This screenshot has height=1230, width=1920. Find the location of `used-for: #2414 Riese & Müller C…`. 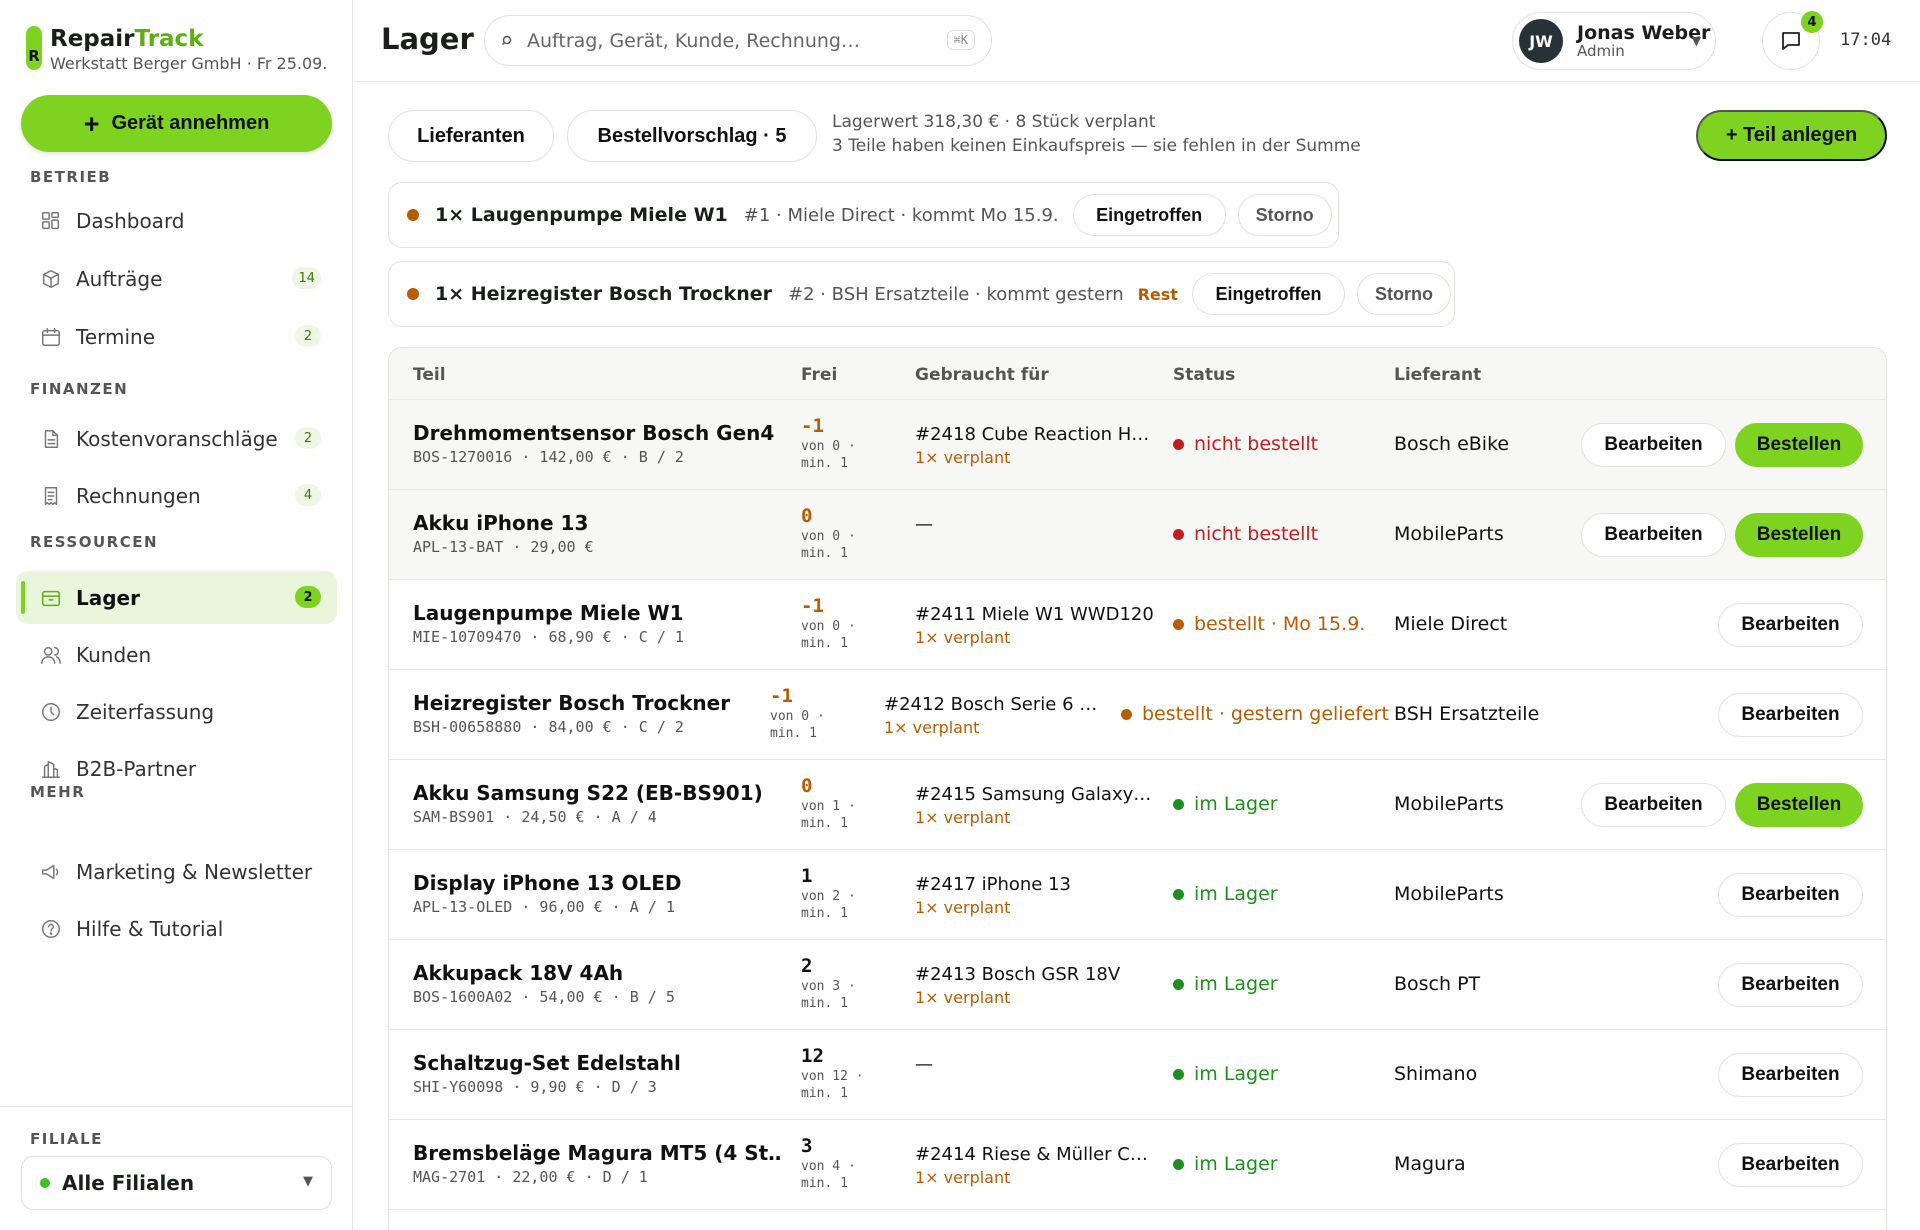

used-for: #2414 Riese & Müller C… is located at coordinates (1035, 1154).